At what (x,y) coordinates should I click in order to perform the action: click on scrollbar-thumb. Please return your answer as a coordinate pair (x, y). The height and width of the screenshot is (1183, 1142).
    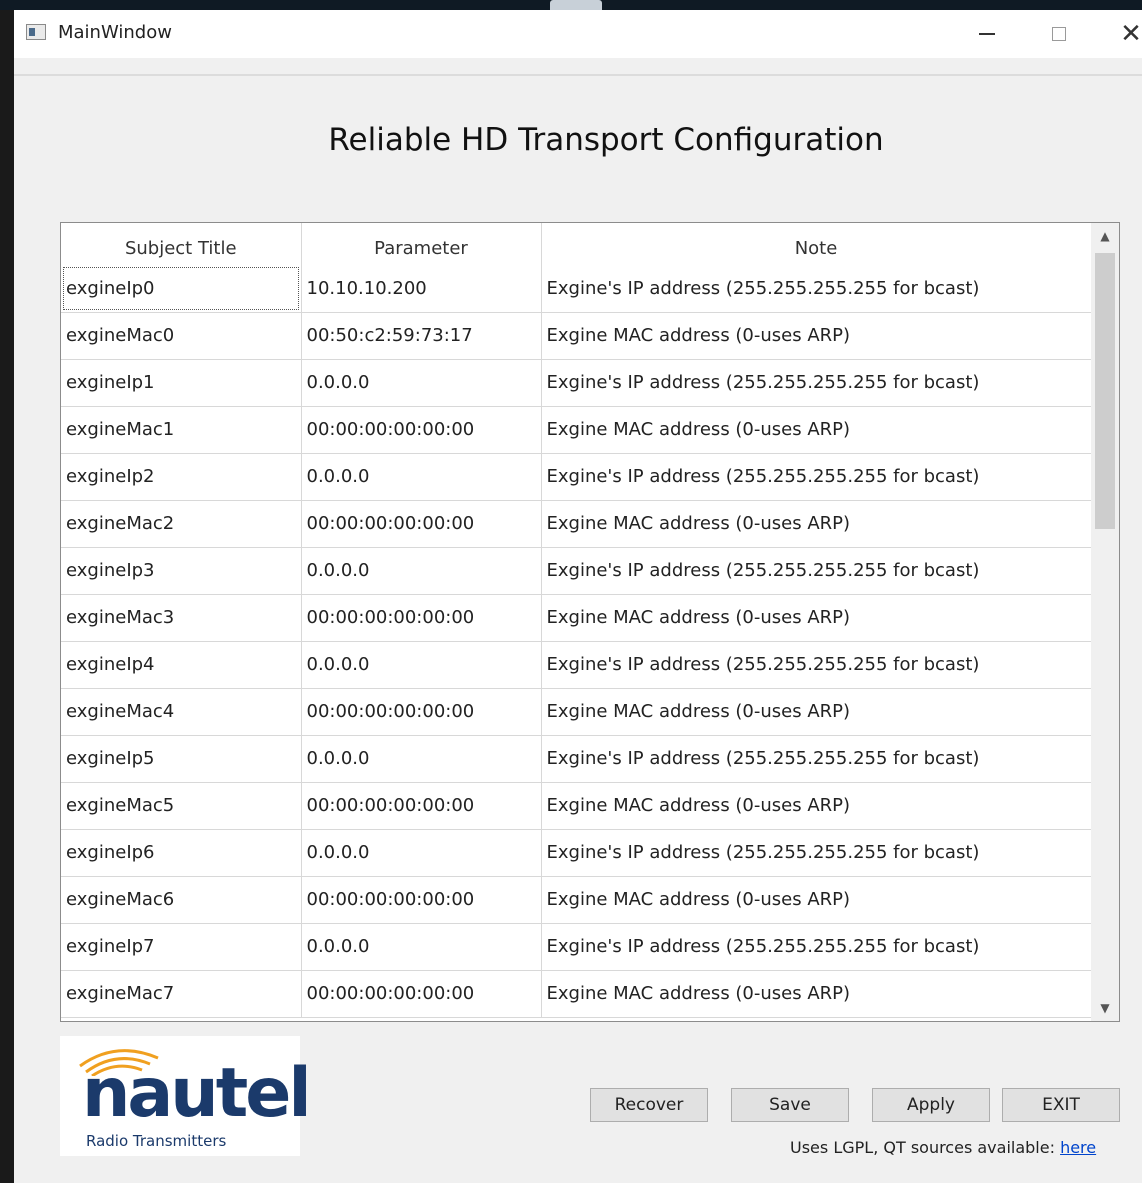
    Looking at the image, I should click on (1105, 391).